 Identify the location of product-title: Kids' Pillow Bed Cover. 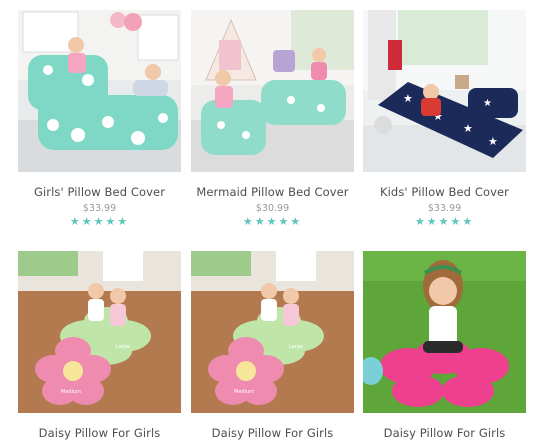
(444, 192).